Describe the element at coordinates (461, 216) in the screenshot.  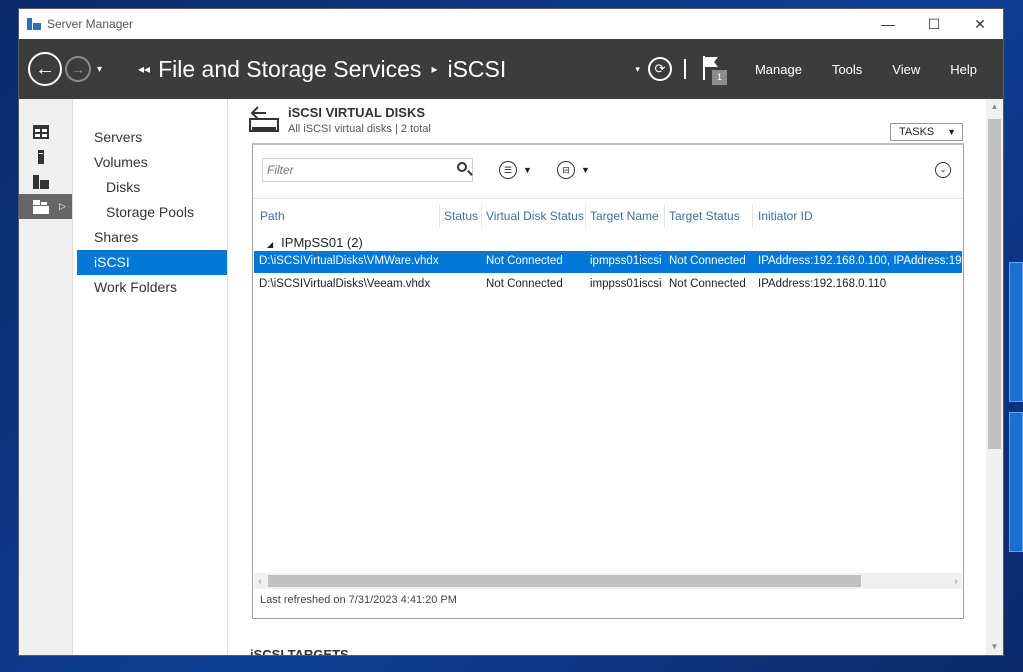
I see `column-header-status: Status` at that location.